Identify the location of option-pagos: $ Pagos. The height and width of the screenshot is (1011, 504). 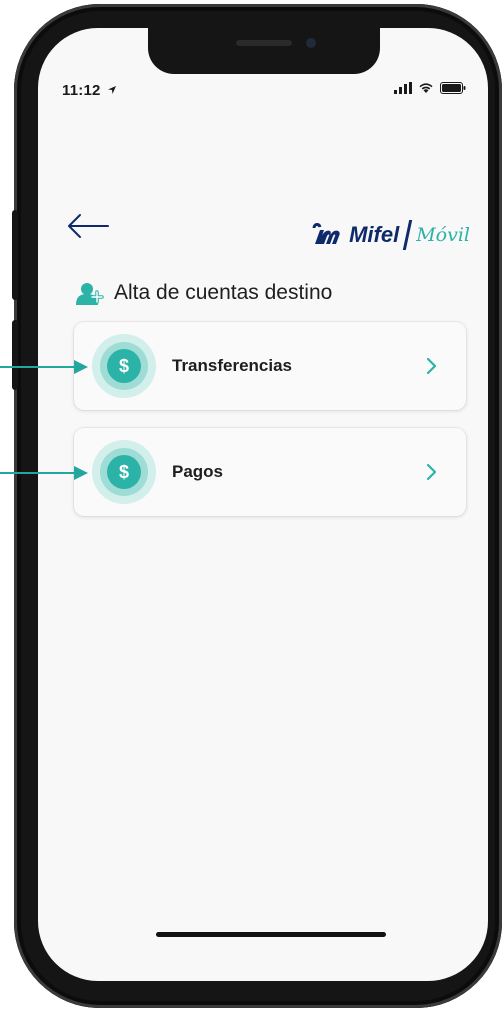
(270, 472).